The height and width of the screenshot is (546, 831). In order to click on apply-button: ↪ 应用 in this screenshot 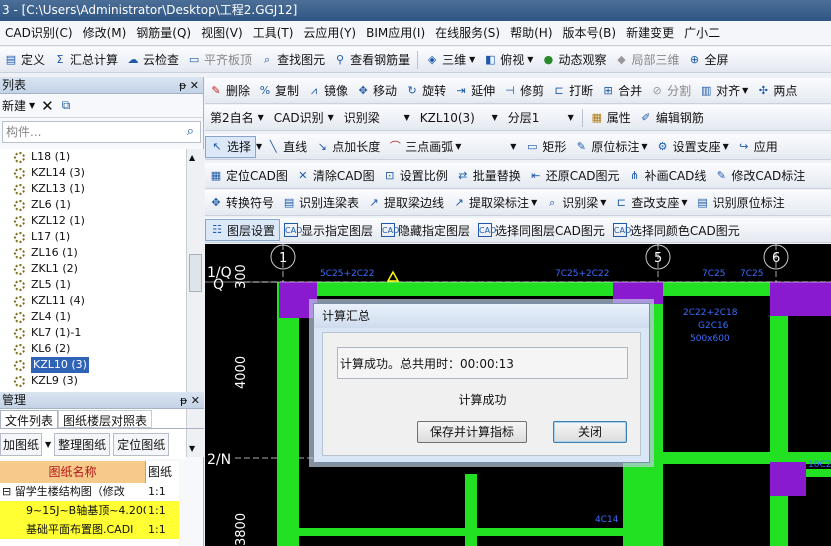, I will do `click(757, 147)`.